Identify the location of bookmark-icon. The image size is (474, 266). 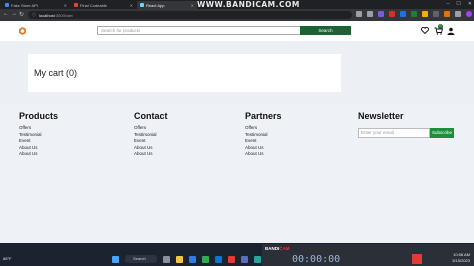
(370, 14).